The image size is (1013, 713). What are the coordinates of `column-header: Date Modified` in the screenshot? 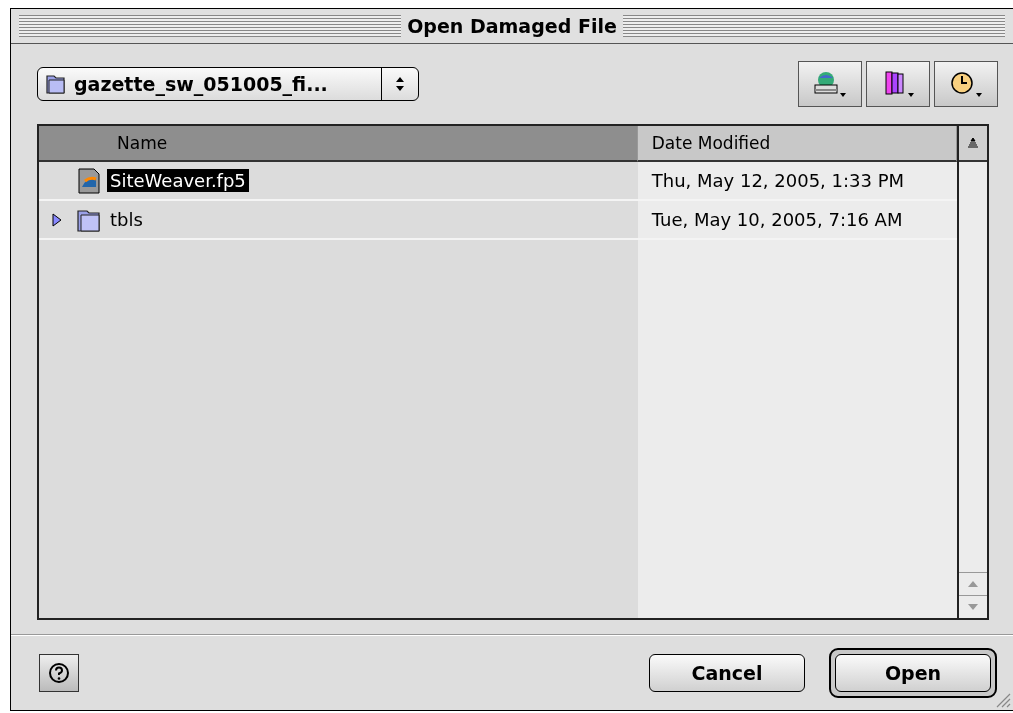 It's located at (797, 144).